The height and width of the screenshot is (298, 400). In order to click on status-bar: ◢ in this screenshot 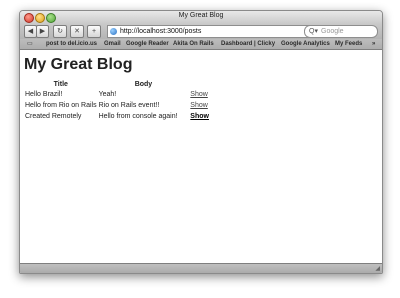, I will do `click(201, 268)`.